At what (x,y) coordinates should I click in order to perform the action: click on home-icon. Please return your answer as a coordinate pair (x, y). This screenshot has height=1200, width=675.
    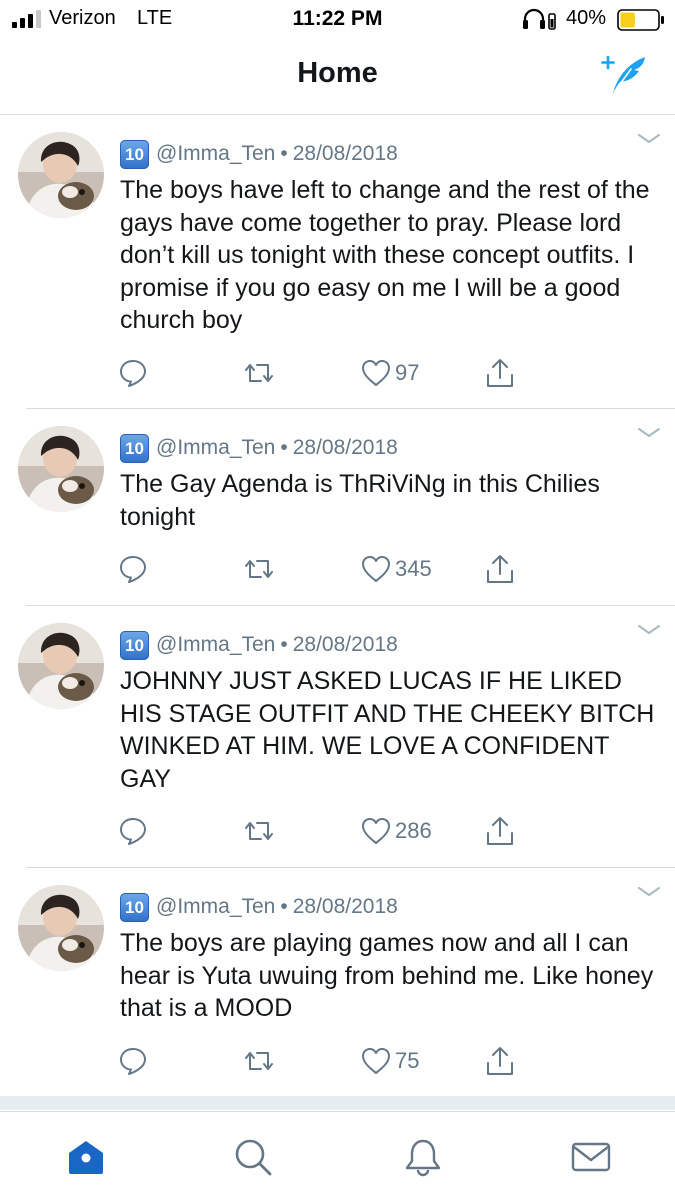
    Looking at the image, I should click on (86, 1157).